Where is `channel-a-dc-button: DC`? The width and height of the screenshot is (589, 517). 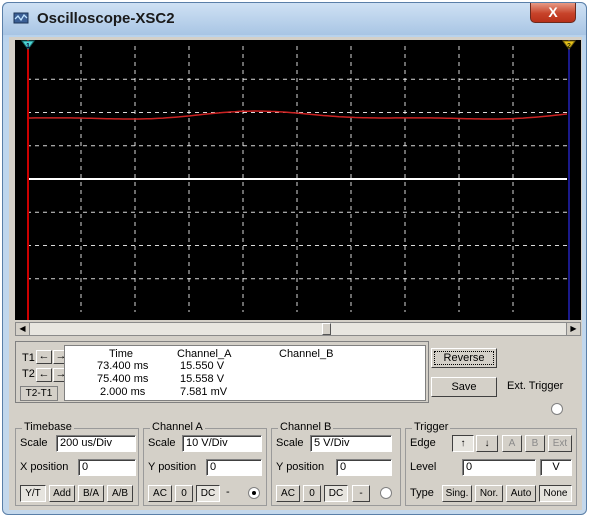
channel-a-dc-button: DC is located at coordinates (208, 493).